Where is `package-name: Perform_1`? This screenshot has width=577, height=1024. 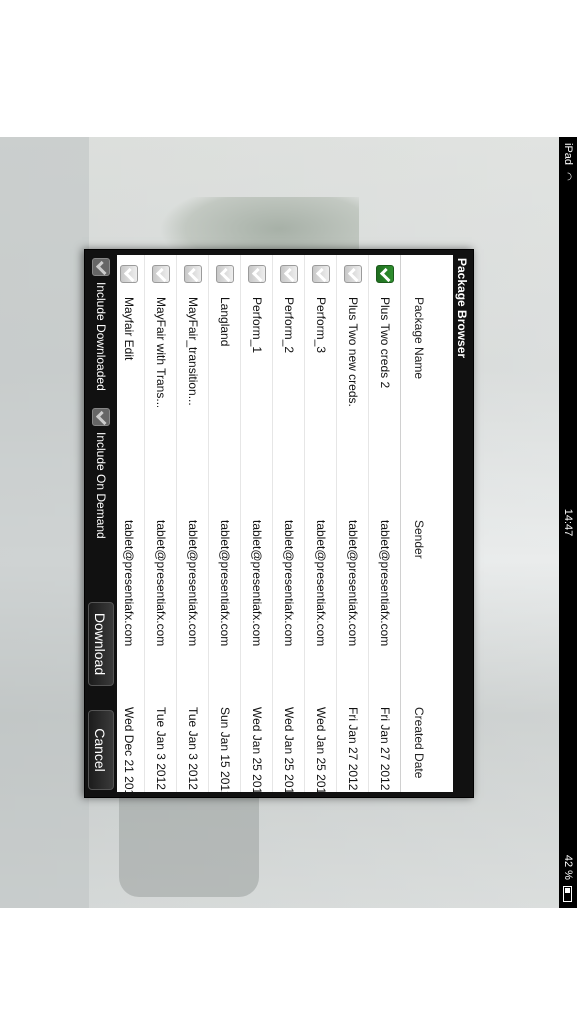
package-name: Perform_1 is located at coordinates (257, 325).